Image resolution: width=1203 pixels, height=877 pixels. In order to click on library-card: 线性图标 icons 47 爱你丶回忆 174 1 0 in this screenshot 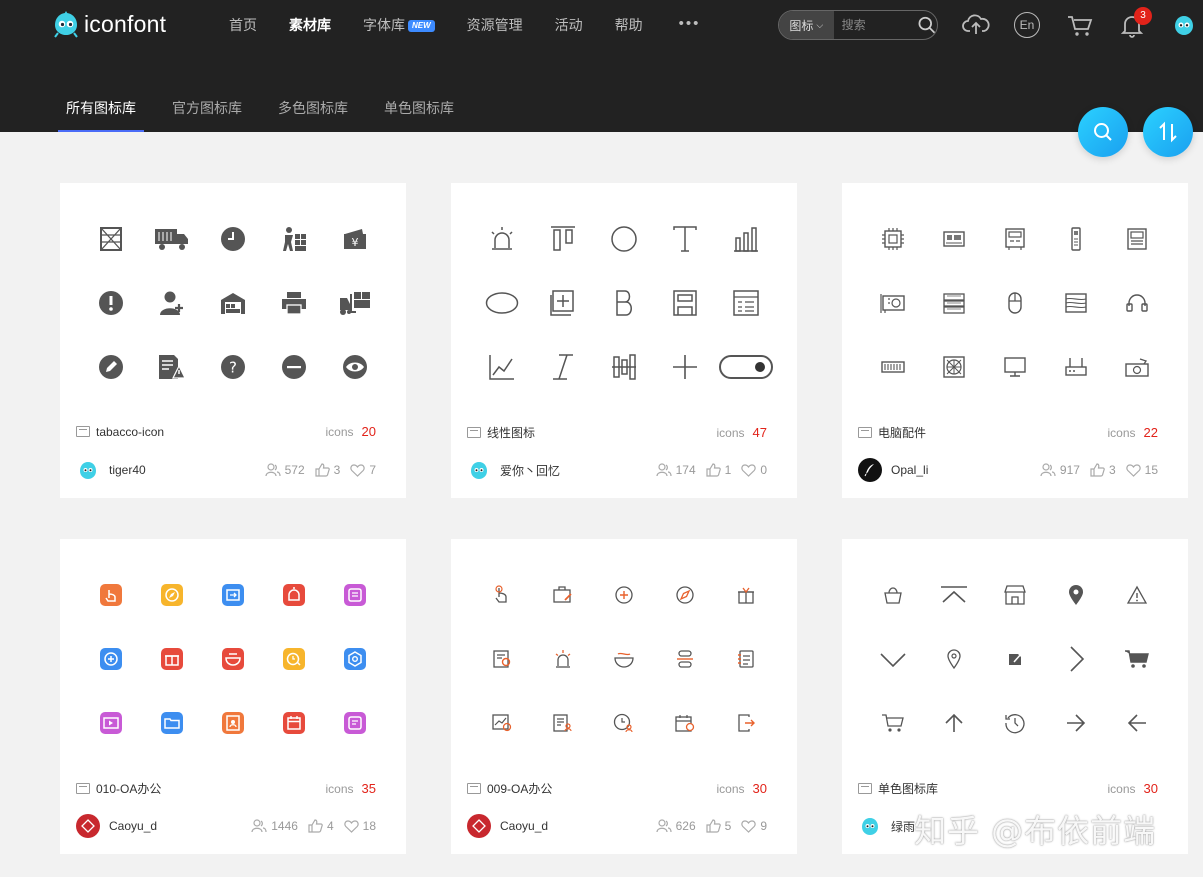, I will do `click(624, 340)`.